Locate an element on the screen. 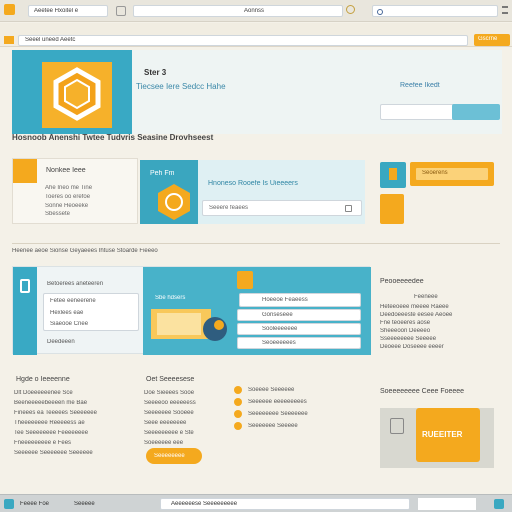  promo-box: RUEEITER is located at coordinates (437, 438).